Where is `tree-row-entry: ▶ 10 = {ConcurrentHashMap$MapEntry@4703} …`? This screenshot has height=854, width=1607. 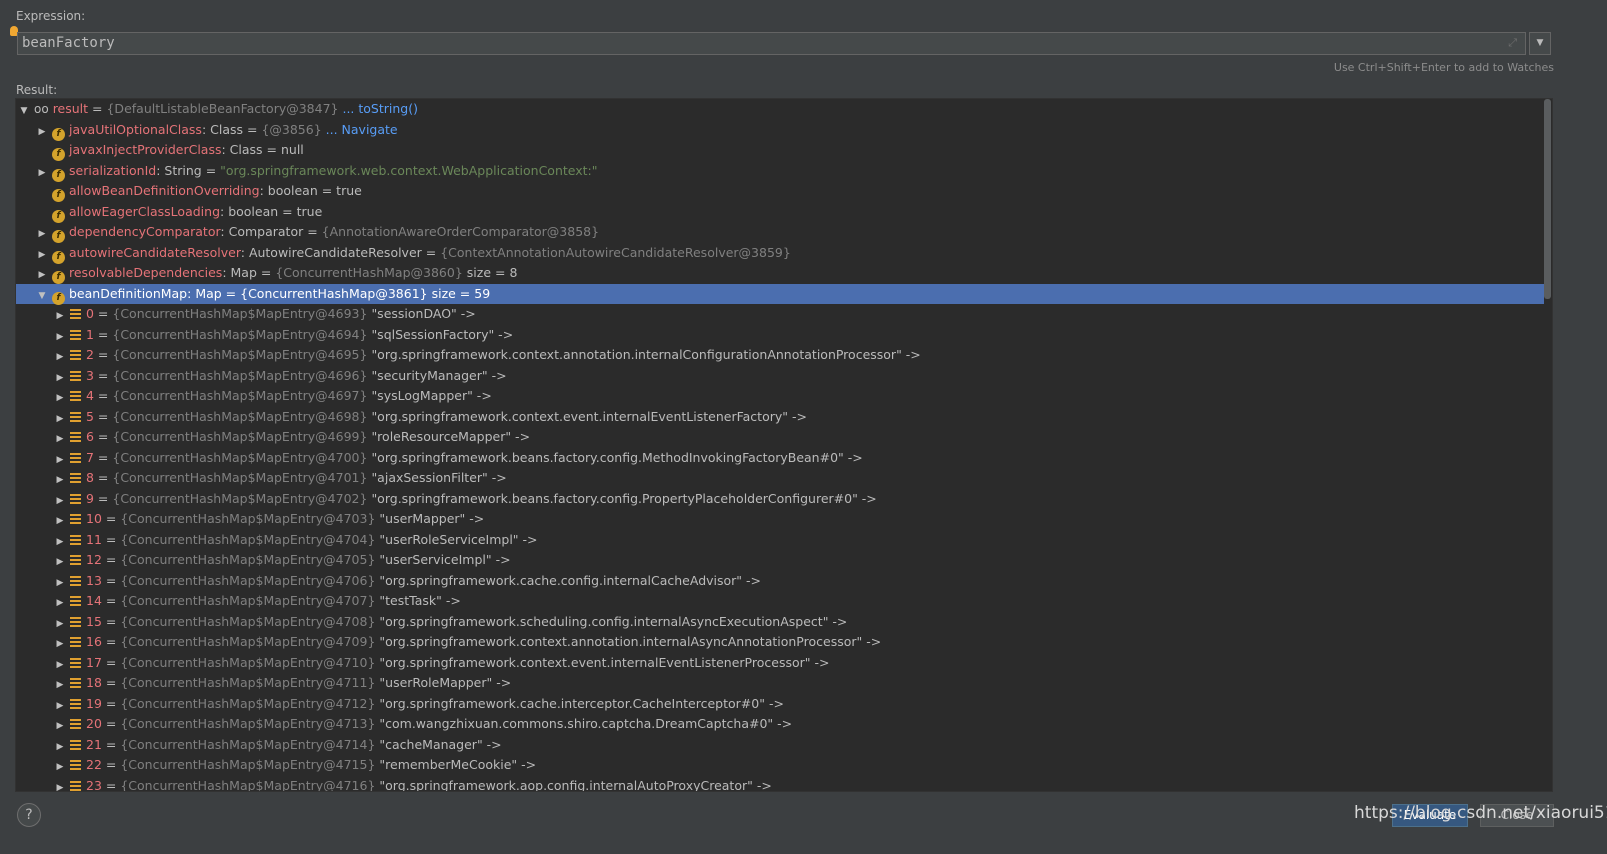 tree-row-entry: ▶ 10 = {ConcurrentHashMap$MapEntry@4703} … is located at coordinates (780, 519).